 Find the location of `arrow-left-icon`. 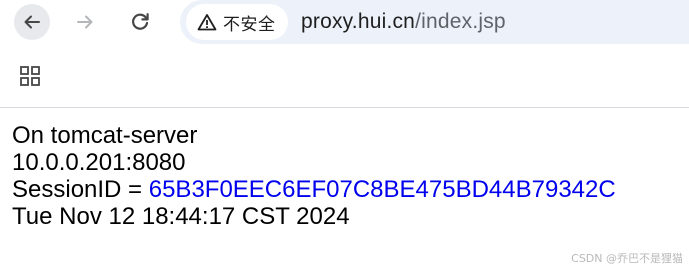

arrow-left-icon is located at coordinates (32, 22).